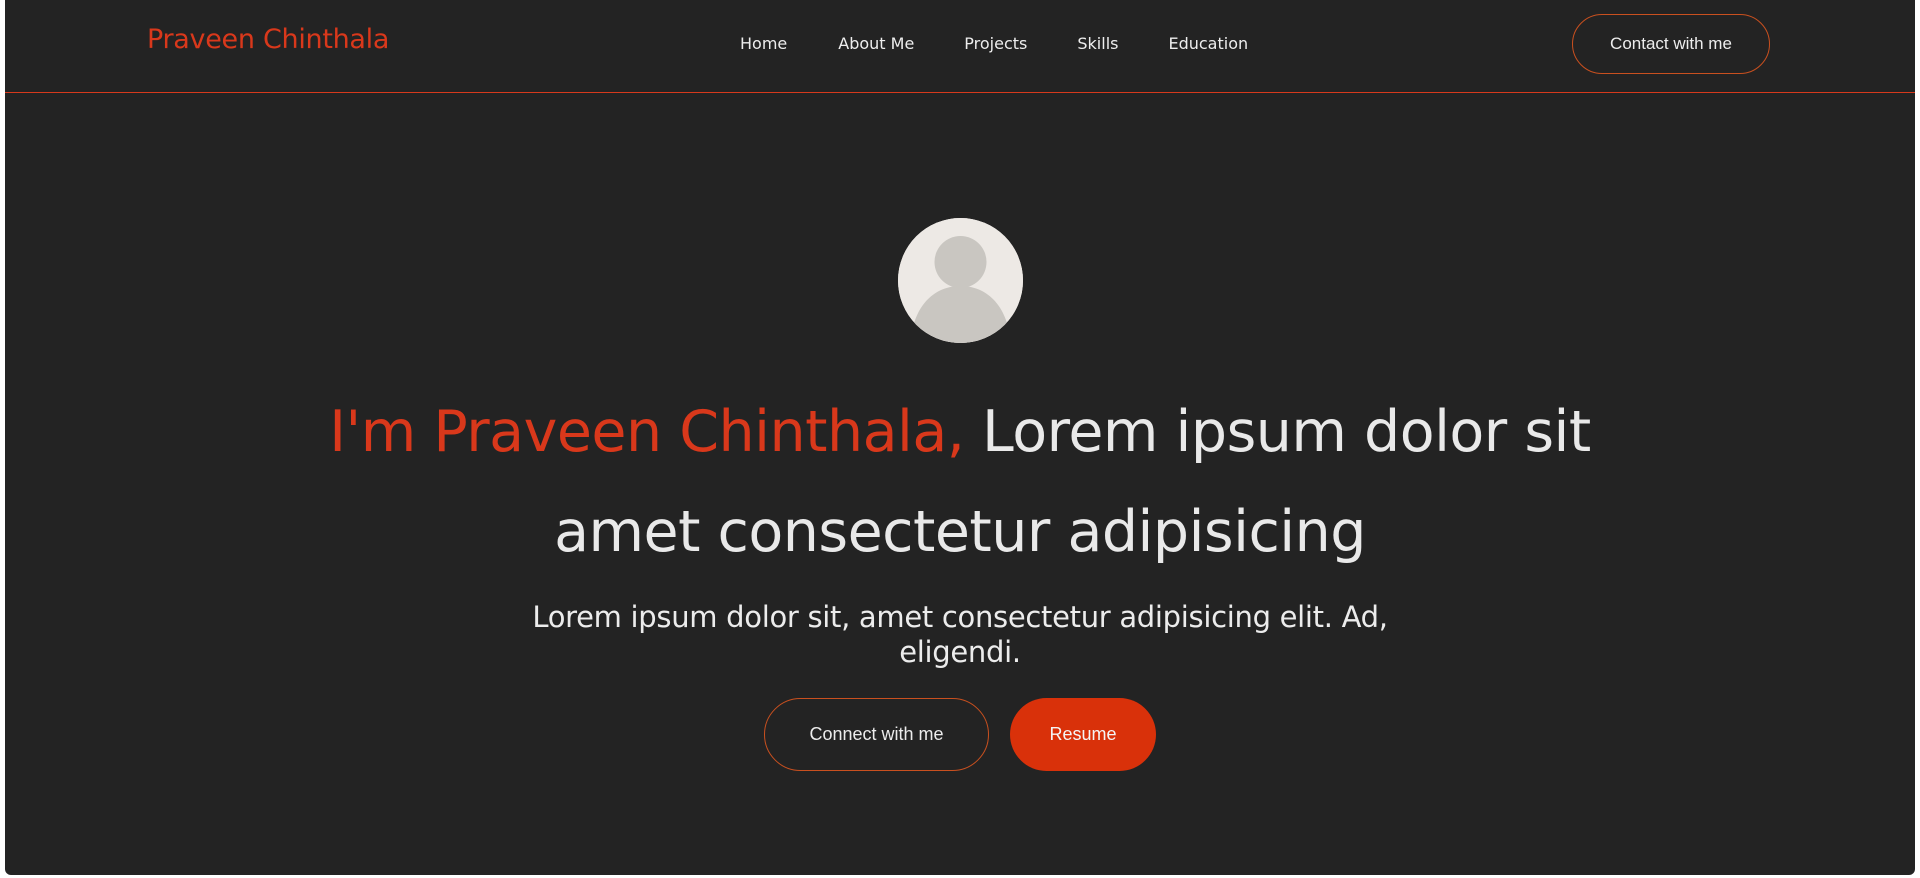  What do you see at coordinates (763, 43) in the screenshot?
I see `nav-link-home: Home` at bounding box center [763, 43].